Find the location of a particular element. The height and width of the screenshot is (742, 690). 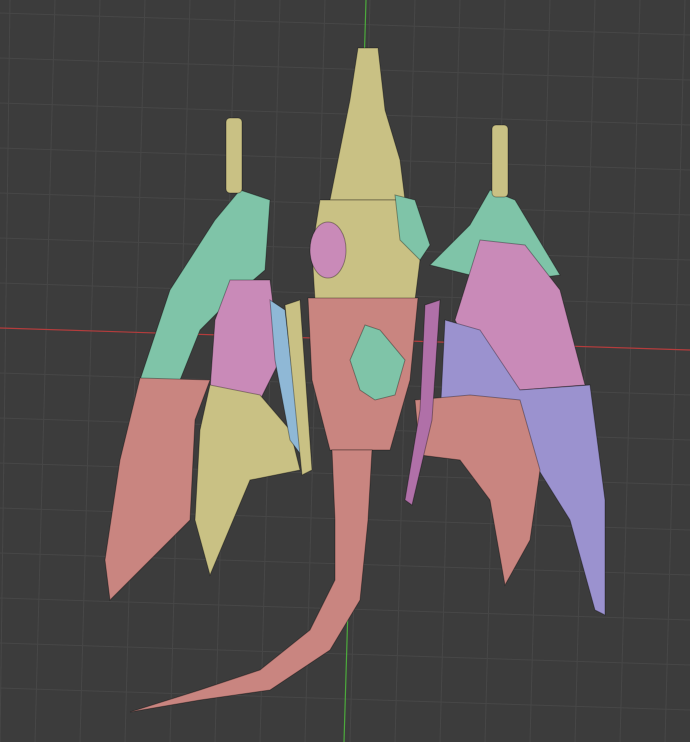

right-wing-lower is located at coordinates (477, 490).